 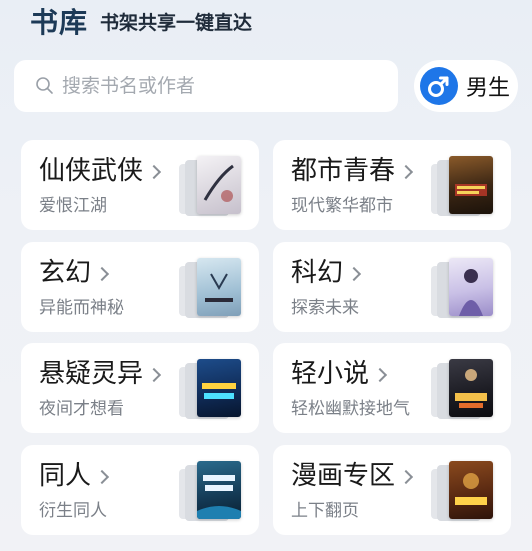 What do you see at coordinates (325, 511) in the screenshot?
I see `category-desc: 上下翻页` at bounding box center [325, 511].